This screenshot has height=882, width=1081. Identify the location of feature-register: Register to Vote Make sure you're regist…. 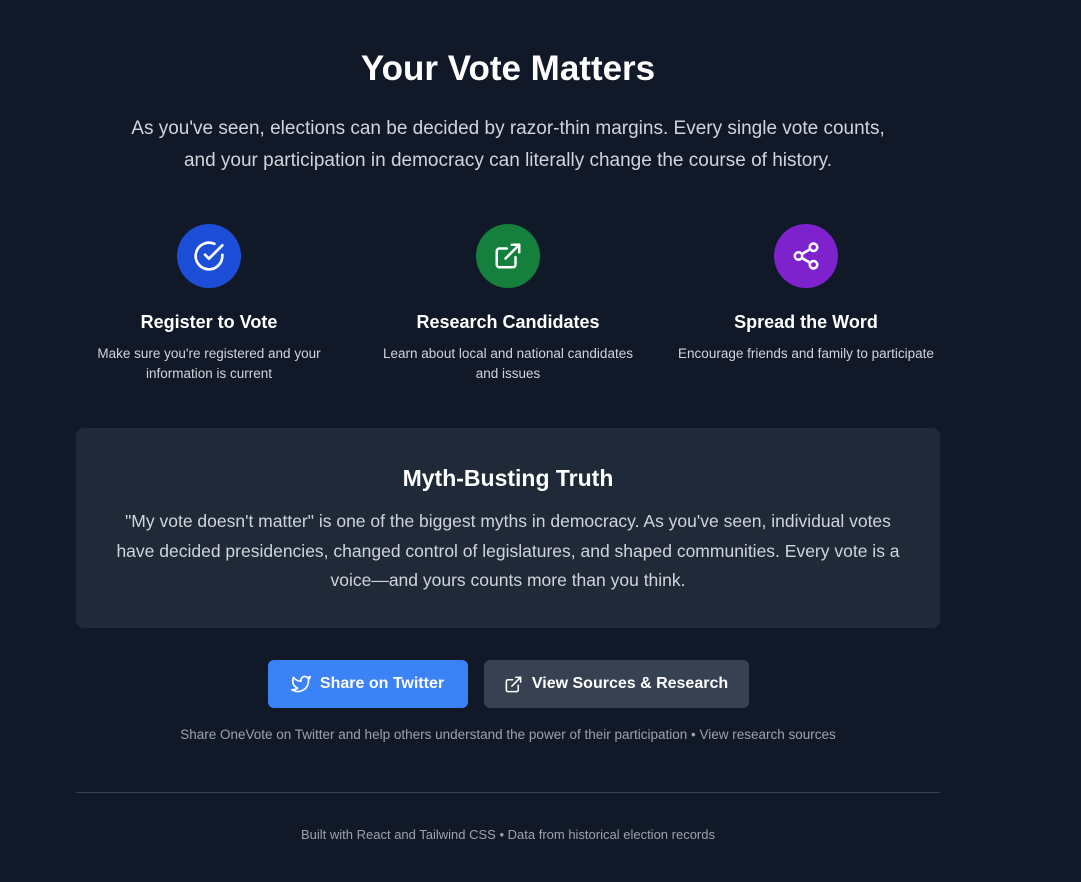
(209, 304).